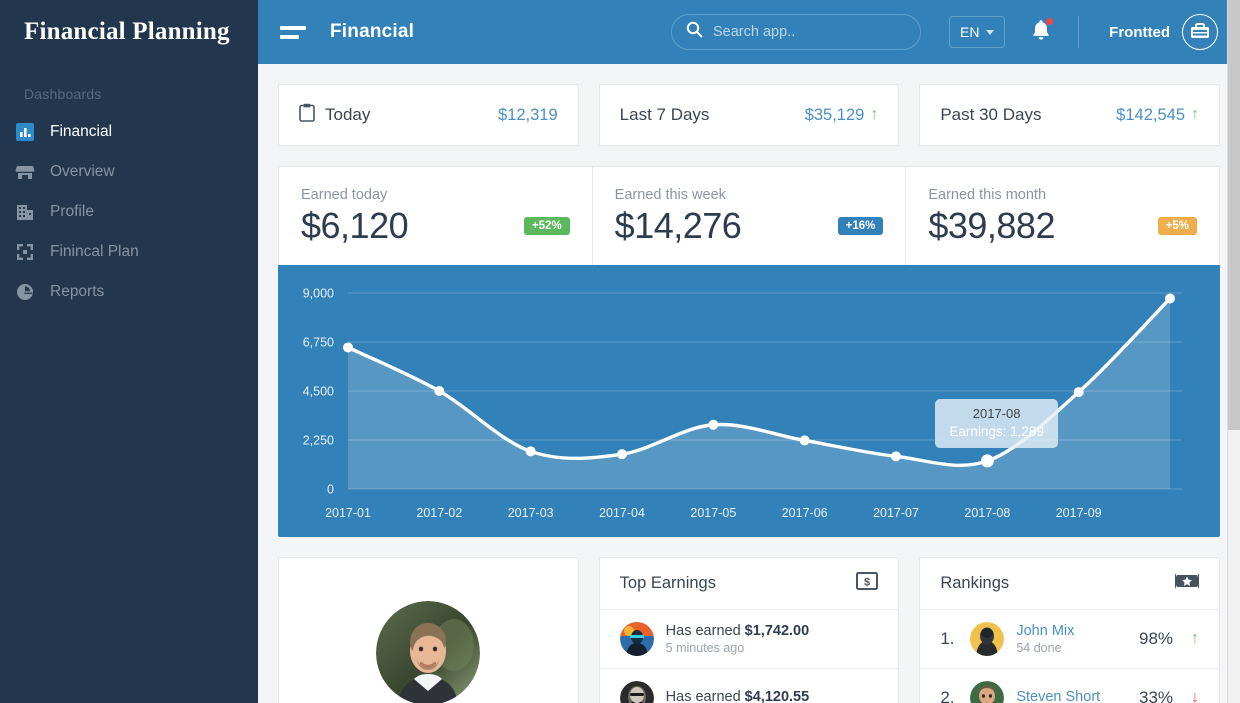 This screenshot has width=1240, height=703. I want to click on sidebar-item-label: Profile, so click(72, 211).